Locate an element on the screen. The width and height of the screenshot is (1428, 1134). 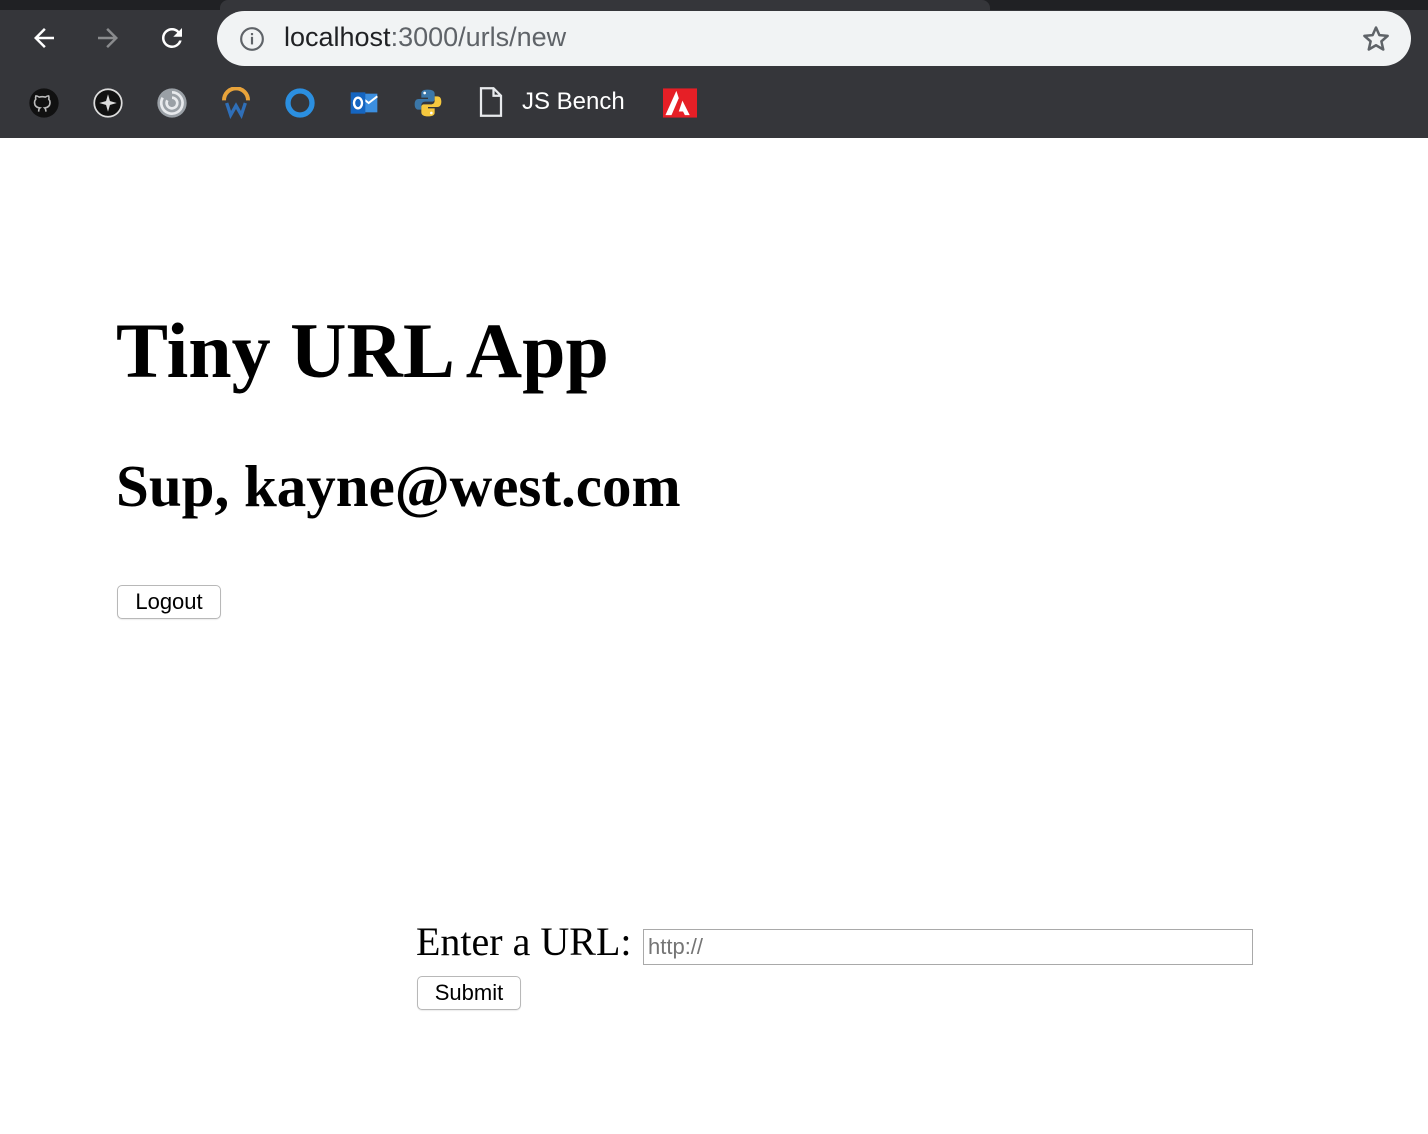
bookmarks-bar: JS Bench is located at coordinates (714, 102).